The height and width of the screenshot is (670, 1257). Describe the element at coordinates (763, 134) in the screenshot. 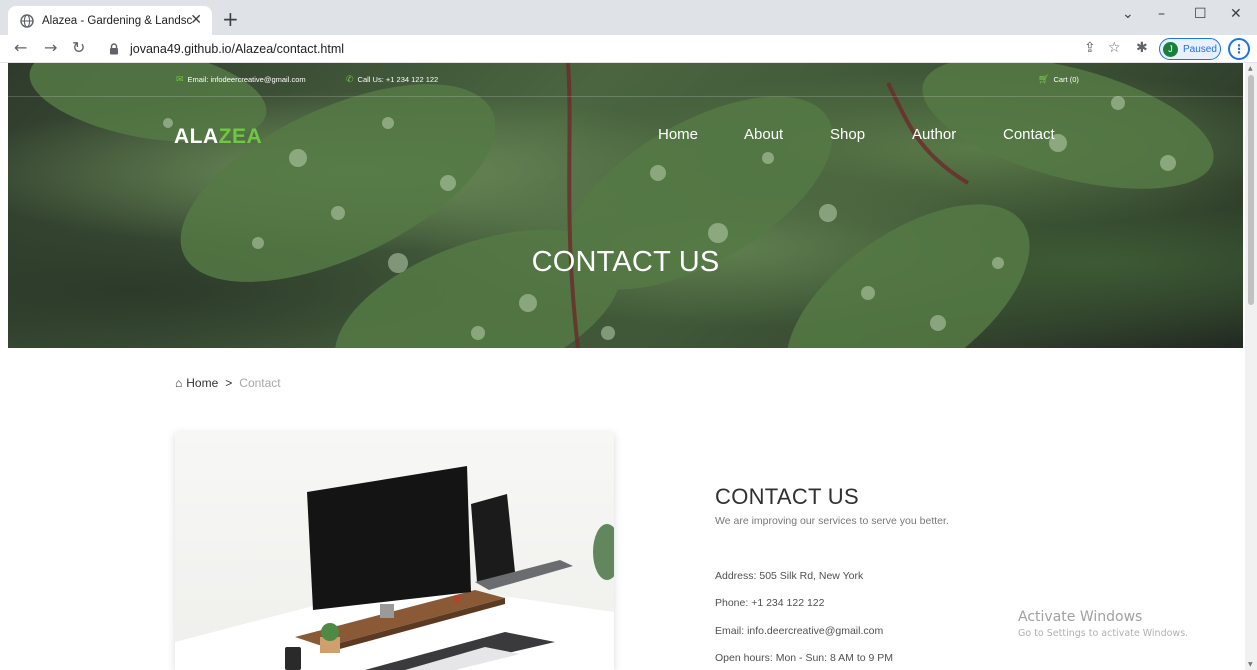

I see `nav-about: About` at that location.